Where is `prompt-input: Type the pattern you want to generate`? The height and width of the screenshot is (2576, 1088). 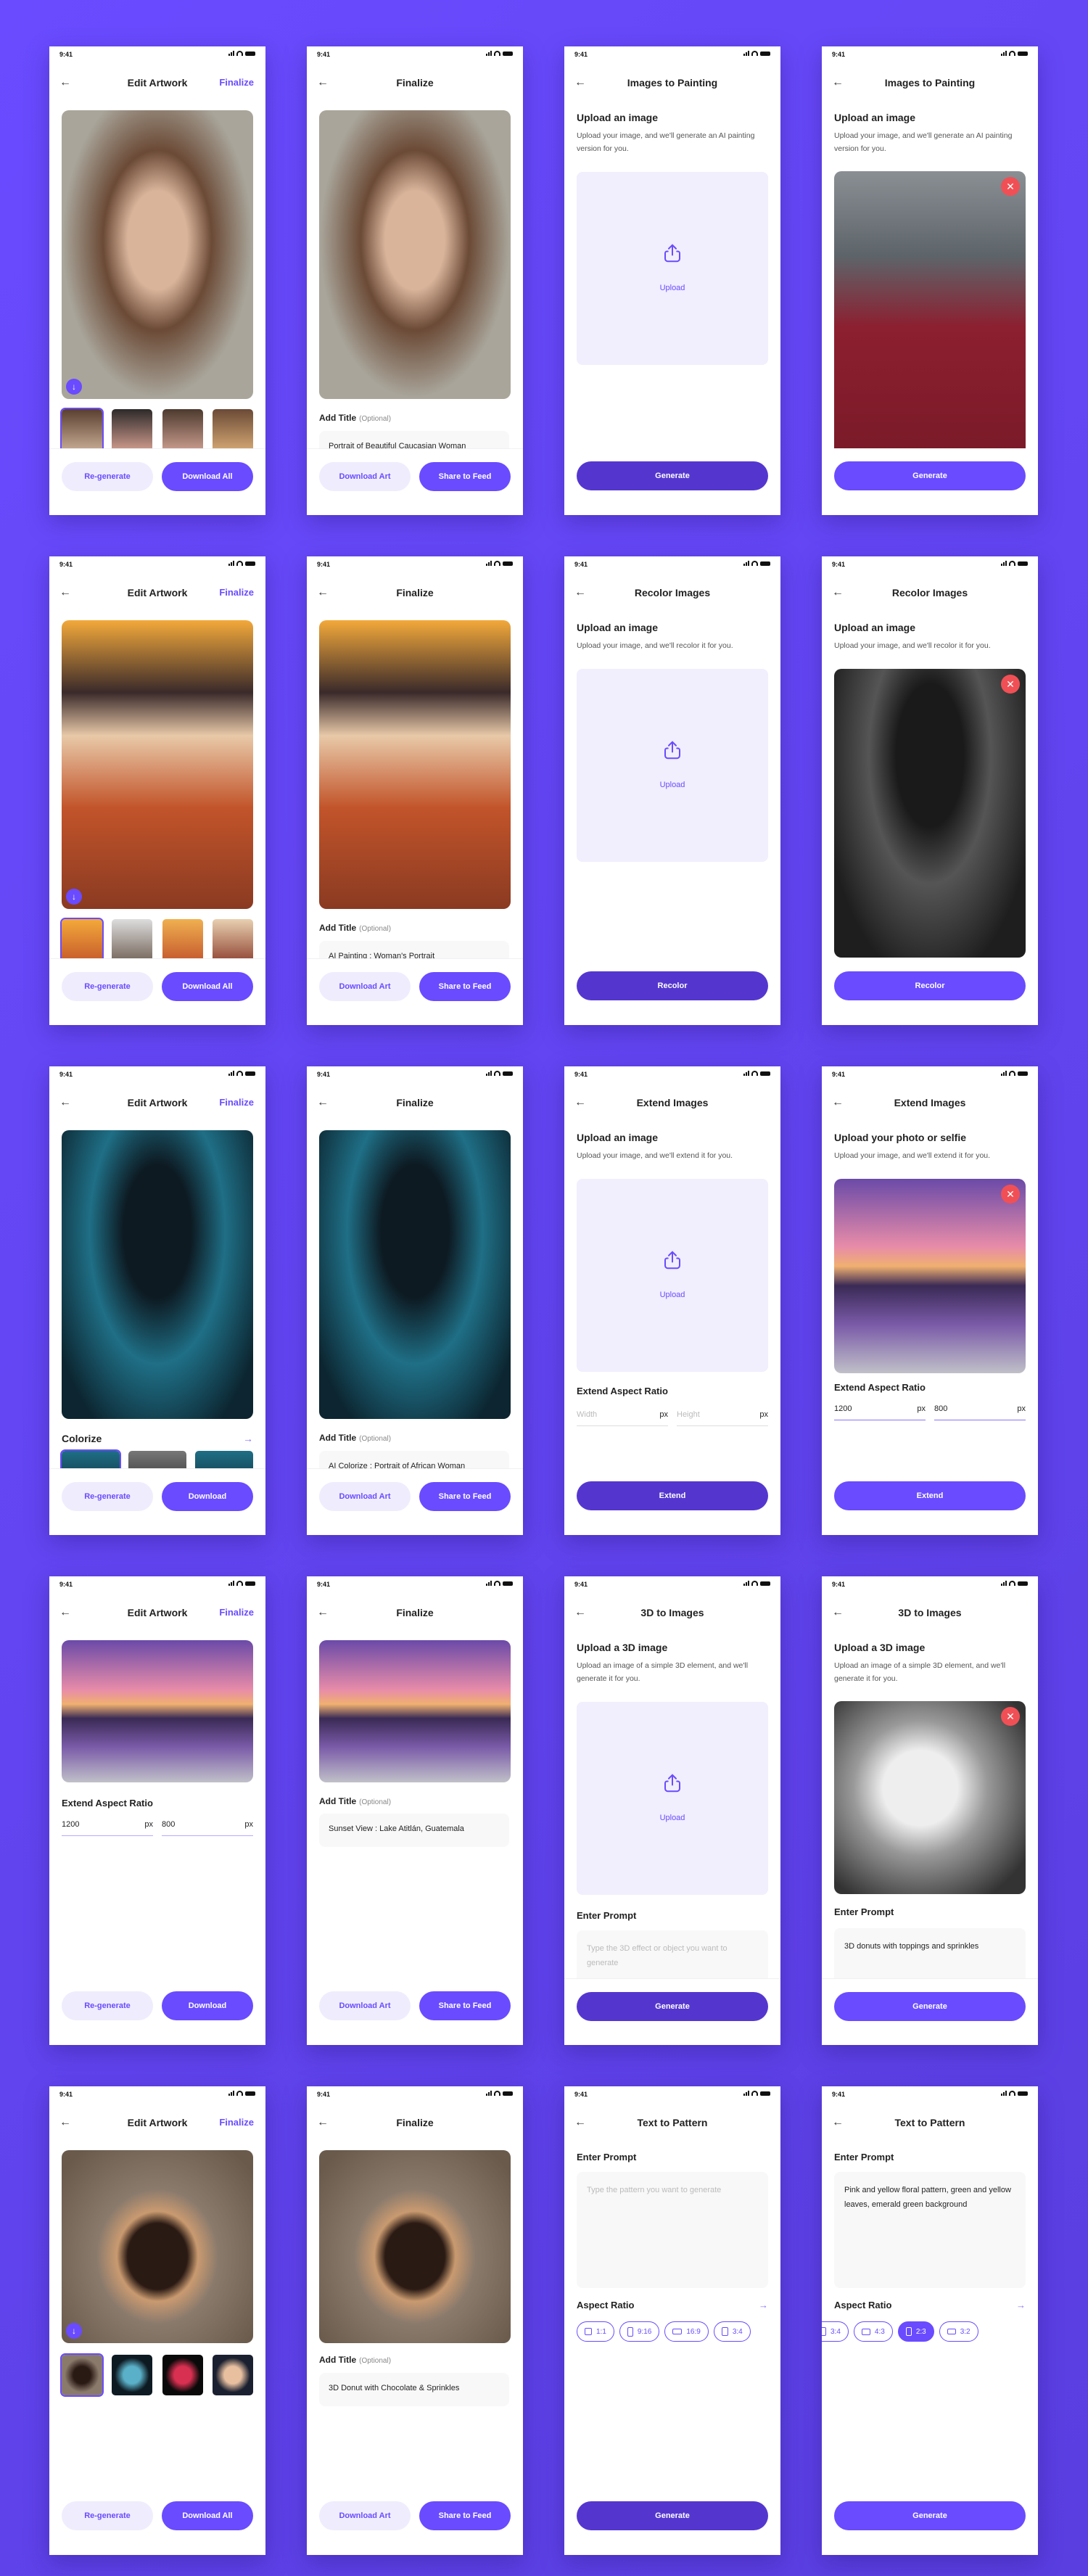 prompt-input: Type the pattern you want to generate is located at coordinates (672, 2230).